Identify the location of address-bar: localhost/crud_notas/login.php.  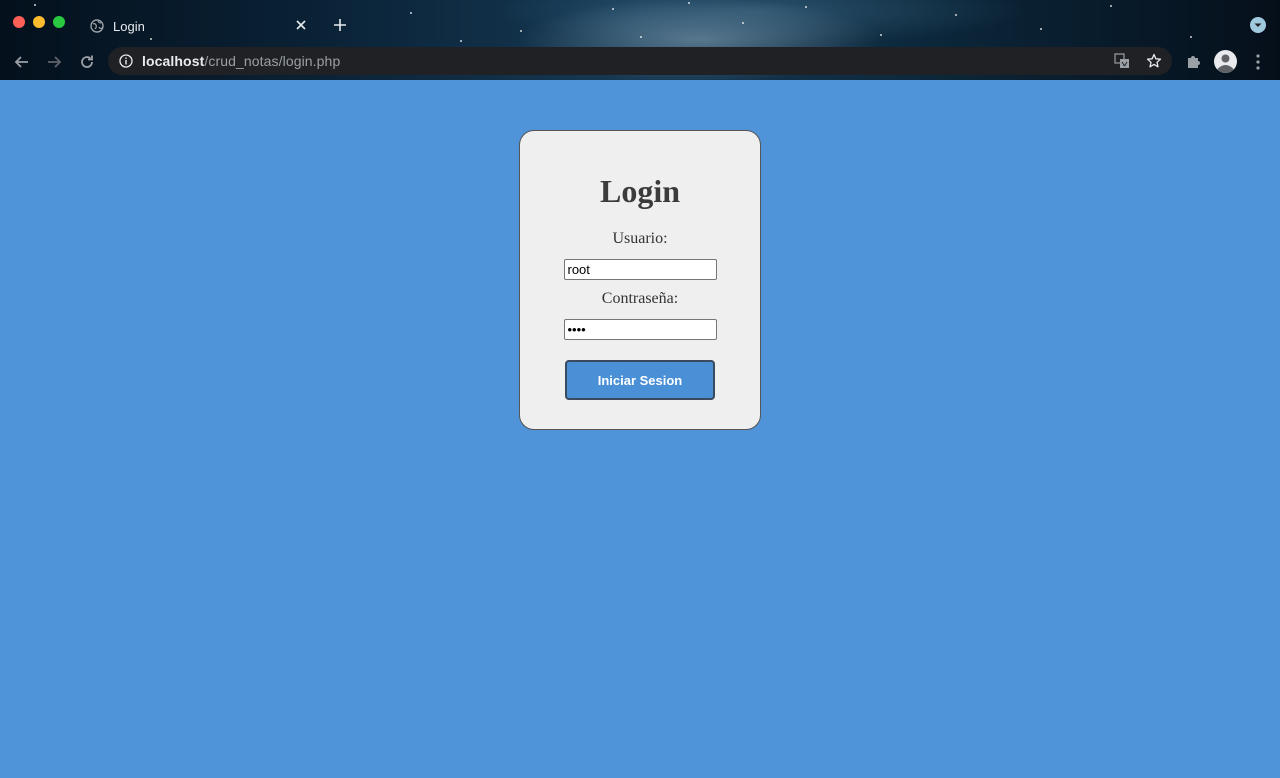
(640, 61).